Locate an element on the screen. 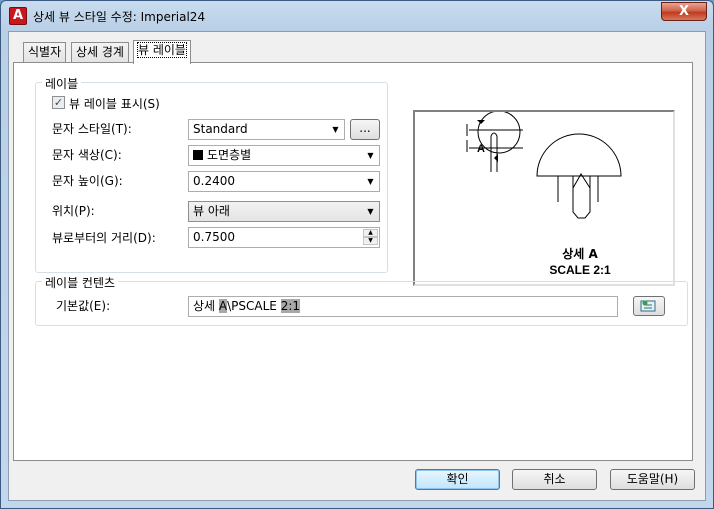 This screenshot has width=714, height=509. preview-marker-letter: A is located at coordinates (481, 149).